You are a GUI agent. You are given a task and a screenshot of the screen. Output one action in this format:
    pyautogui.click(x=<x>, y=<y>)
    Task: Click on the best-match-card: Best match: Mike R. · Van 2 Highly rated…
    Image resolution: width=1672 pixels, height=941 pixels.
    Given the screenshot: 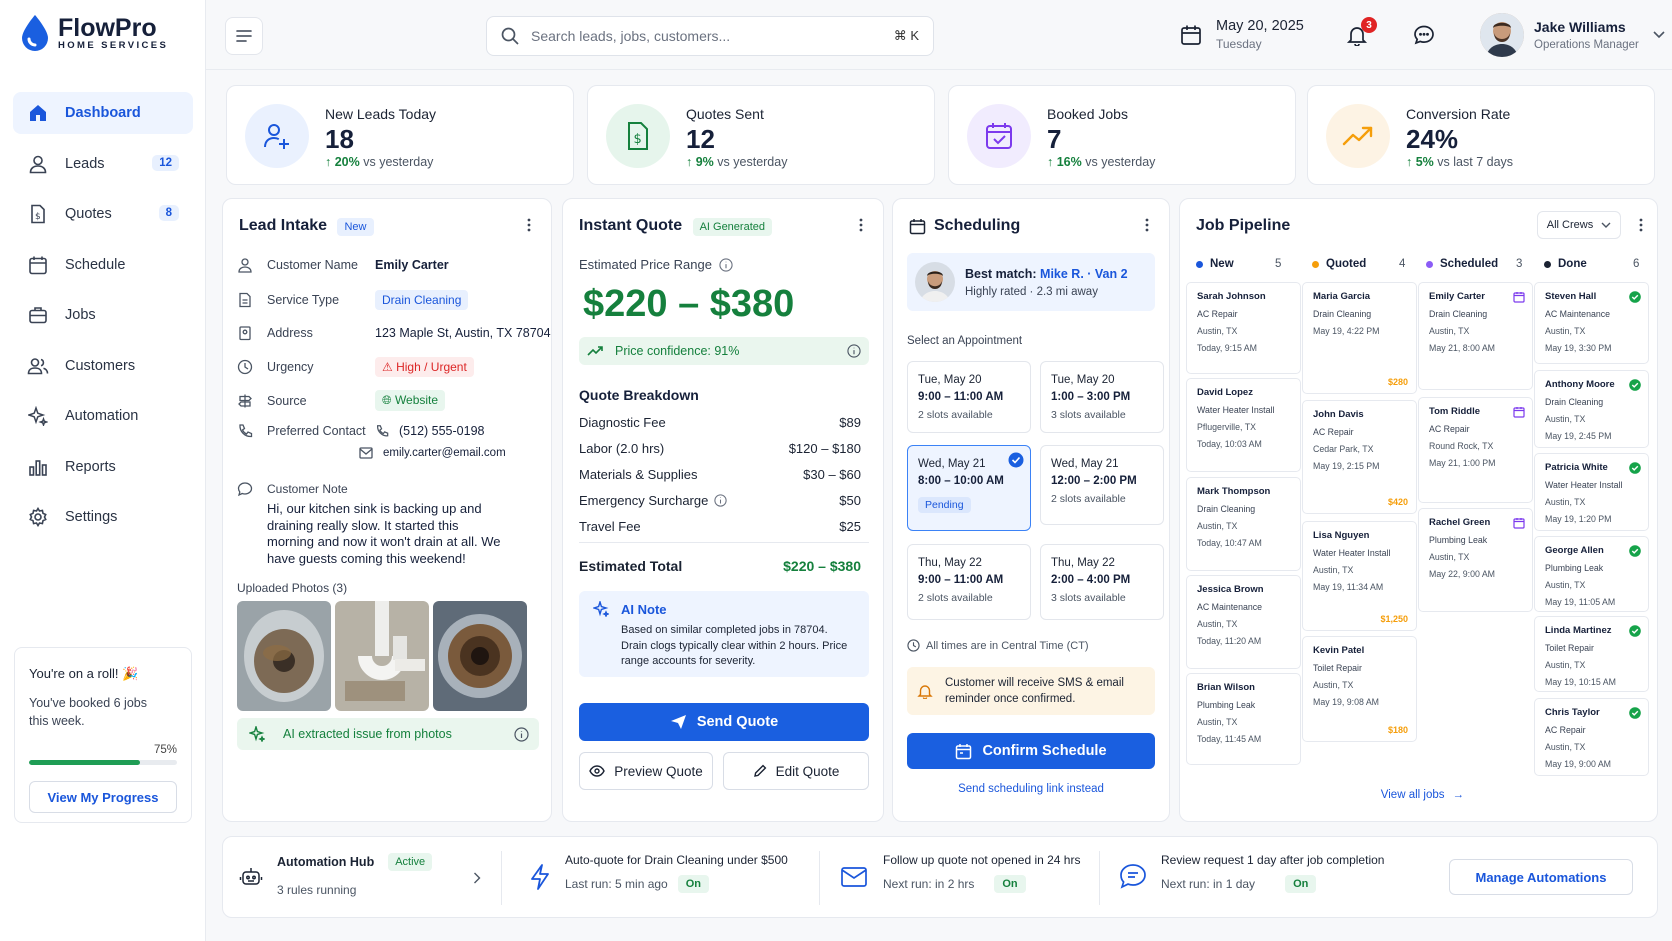 What is the action you would take?
    pyautogui.click(x=1031, y=282)
    